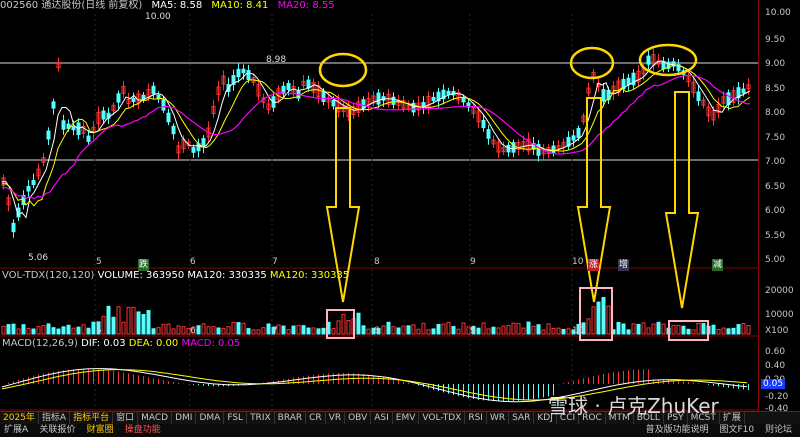 This screenshot has height=437, width=800. What do you see at coordinates (336, 418) in the screenshot?
I see `tab-vr: VR` at bounding box center [336, 418].